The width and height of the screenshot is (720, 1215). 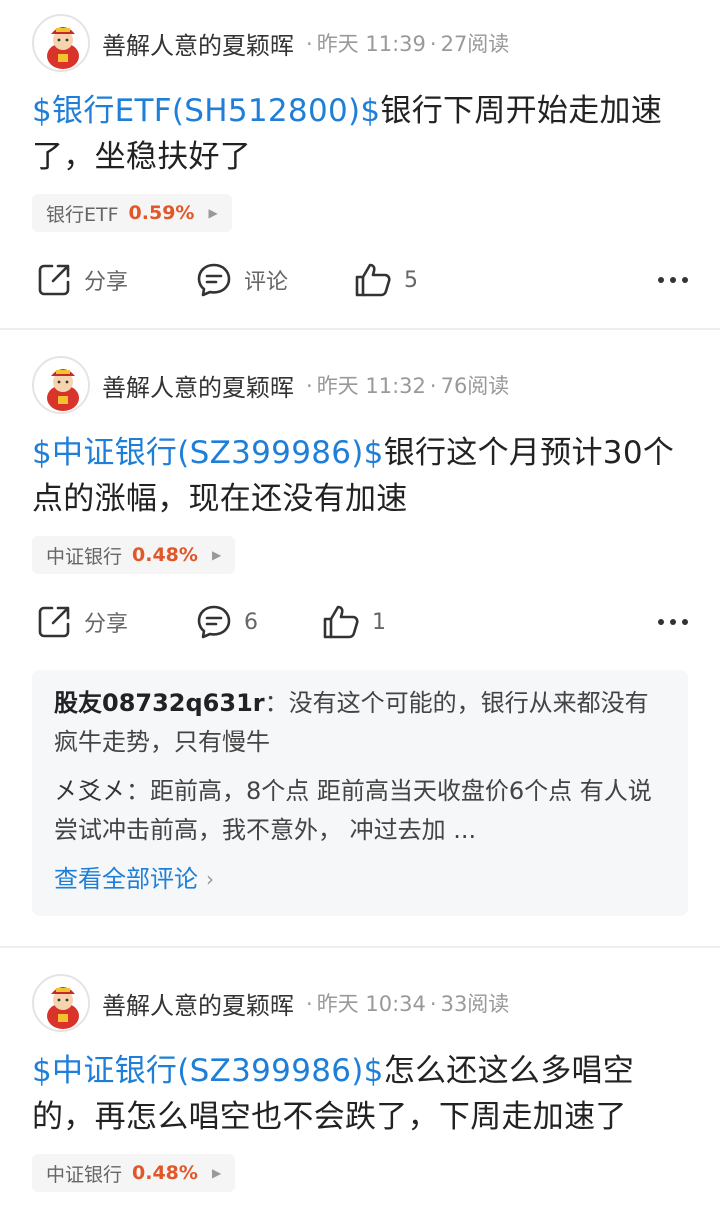 I want to click on comment-button: 6, so click(x=227, y=622).